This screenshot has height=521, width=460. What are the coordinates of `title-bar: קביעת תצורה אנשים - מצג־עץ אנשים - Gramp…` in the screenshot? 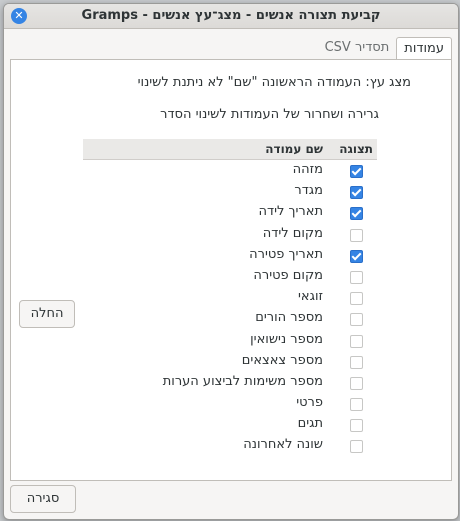 It's located at (231, 16).